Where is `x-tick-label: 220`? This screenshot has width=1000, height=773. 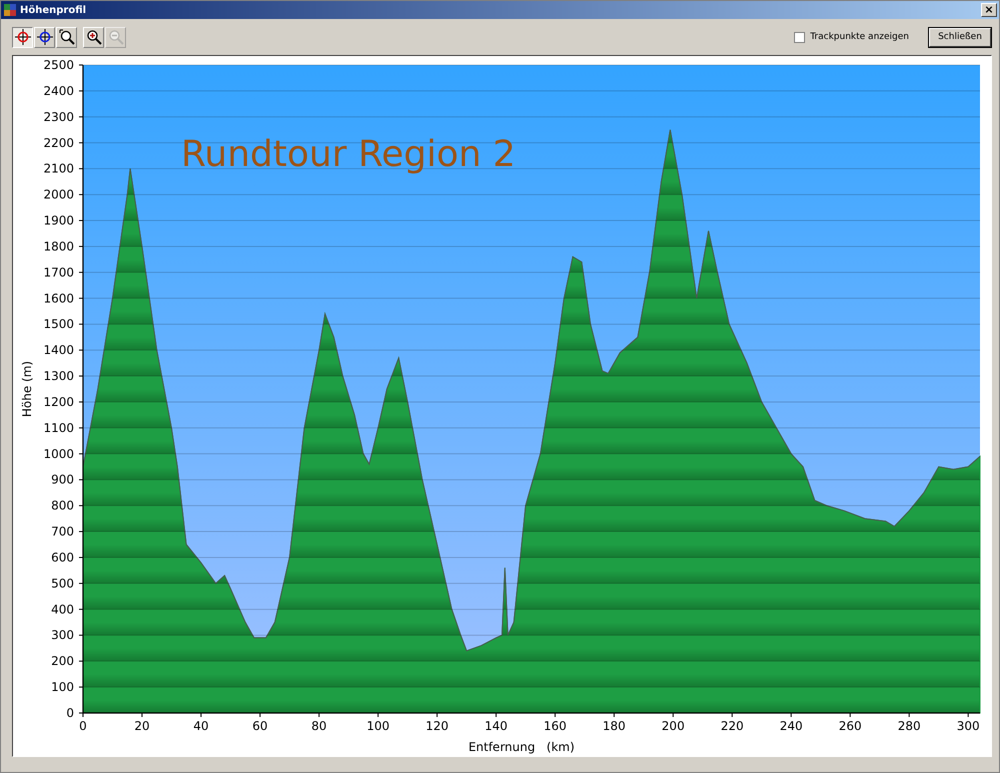 x-tick-label: 220 is located at coordinates (732, 726).